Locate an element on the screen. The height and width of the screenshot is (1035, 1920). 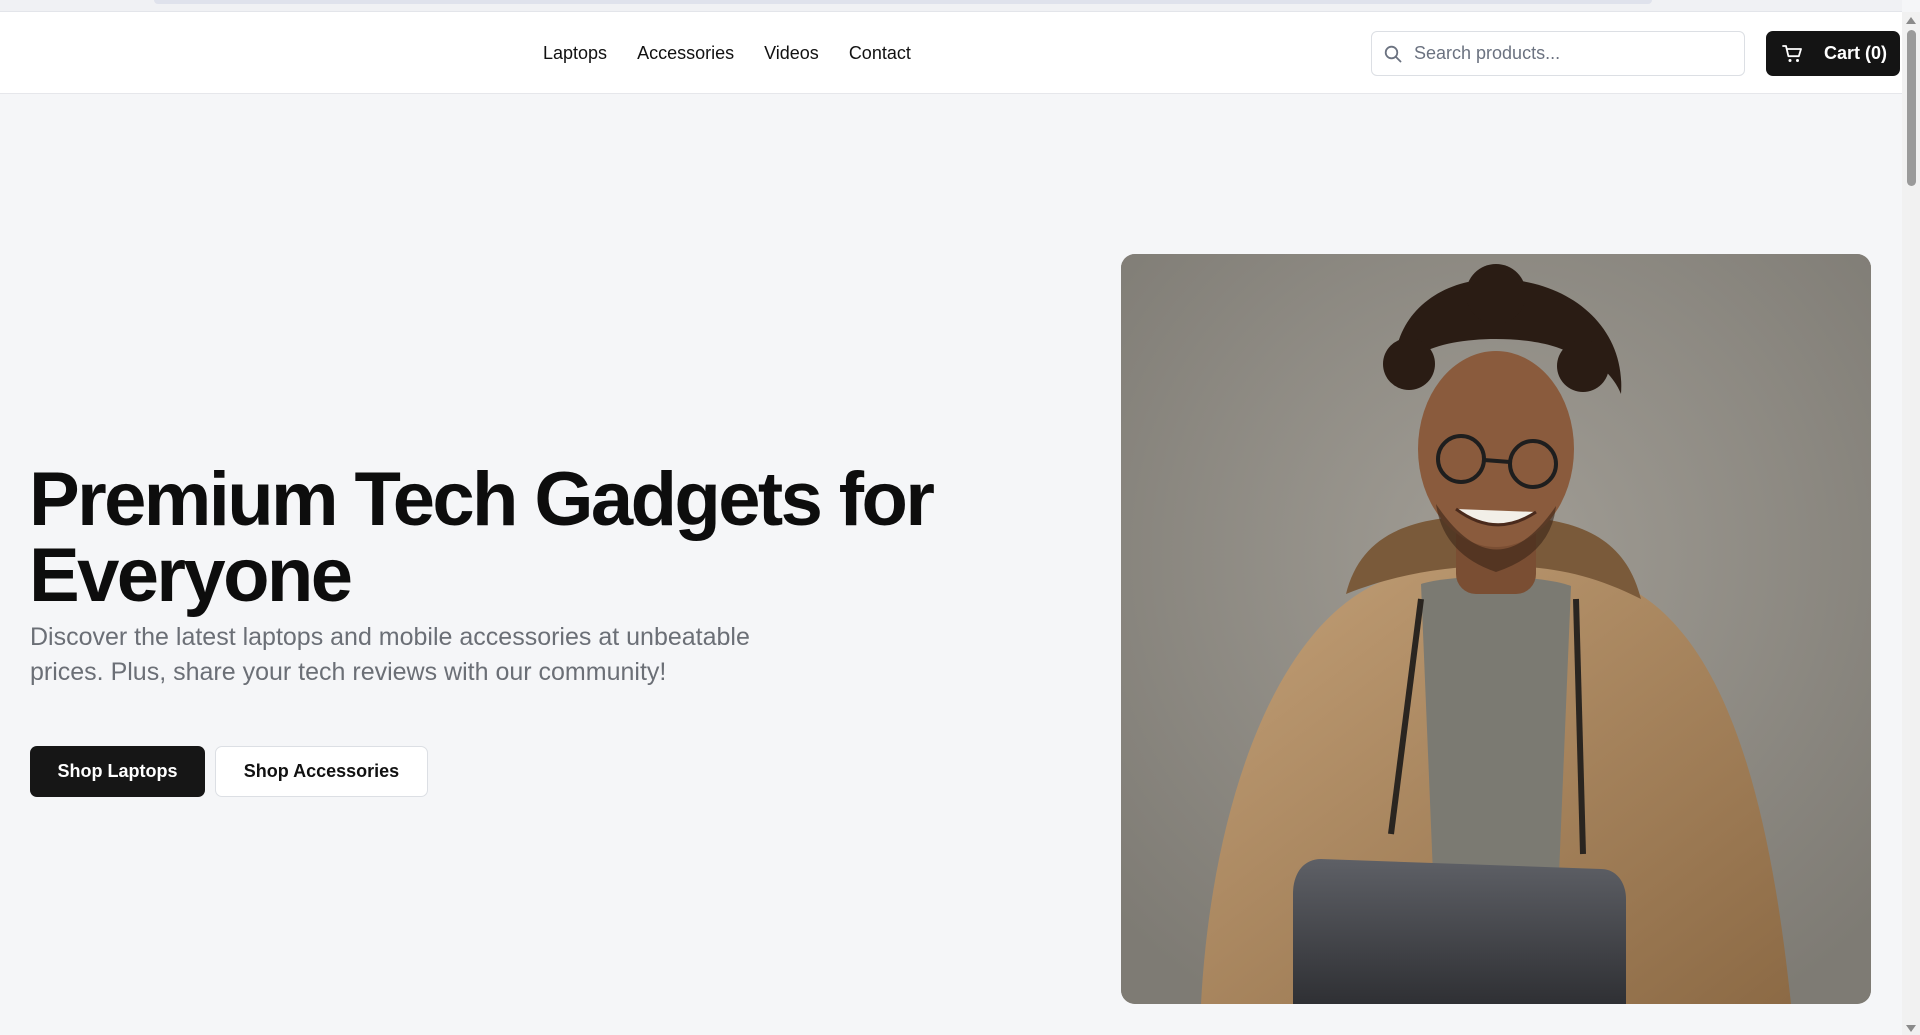
browser-top-strip is located at coordinates (951, 6).